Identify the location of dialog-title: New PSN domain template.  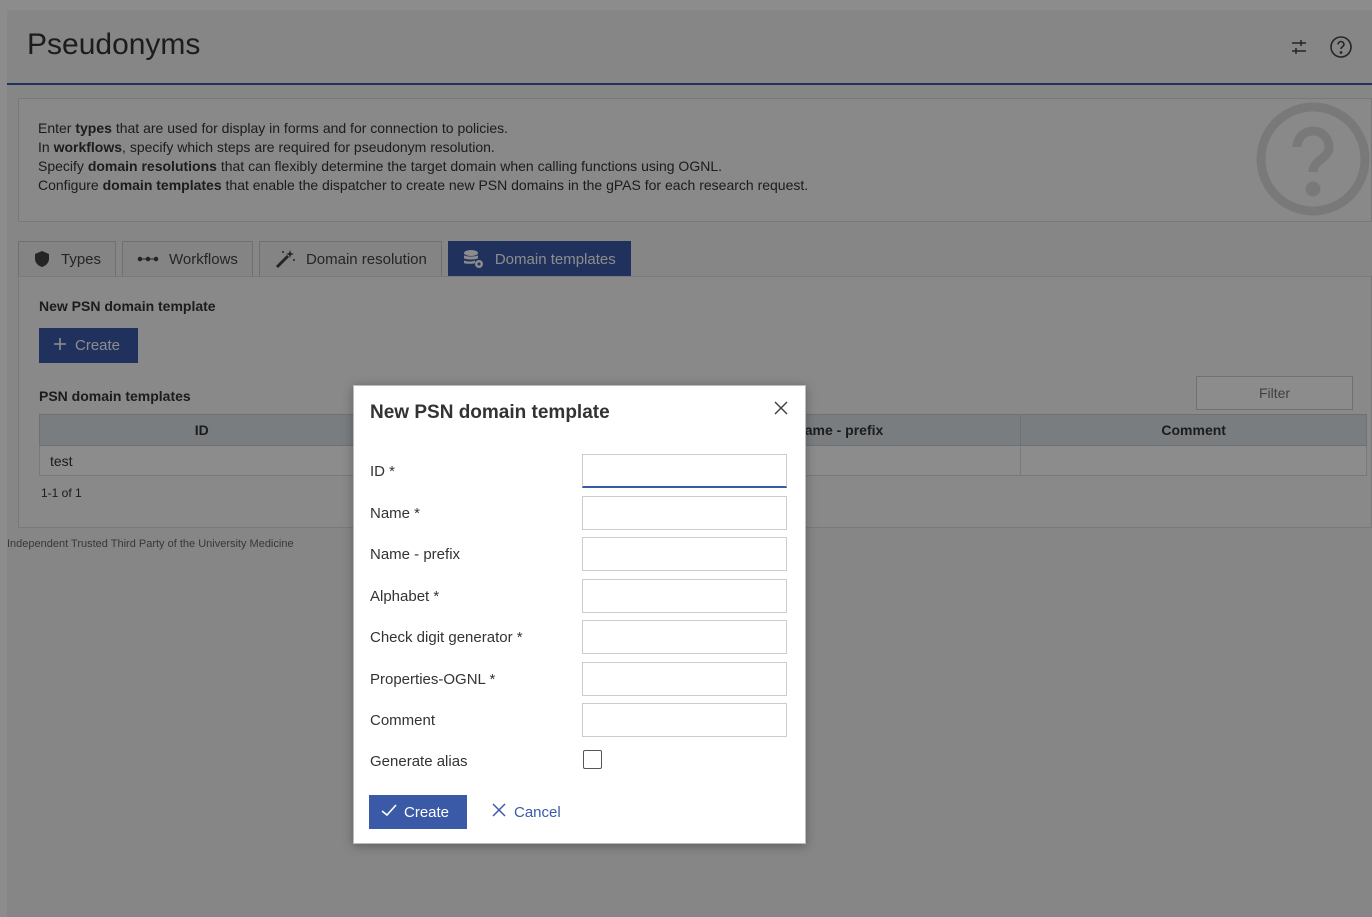
(490, 412).